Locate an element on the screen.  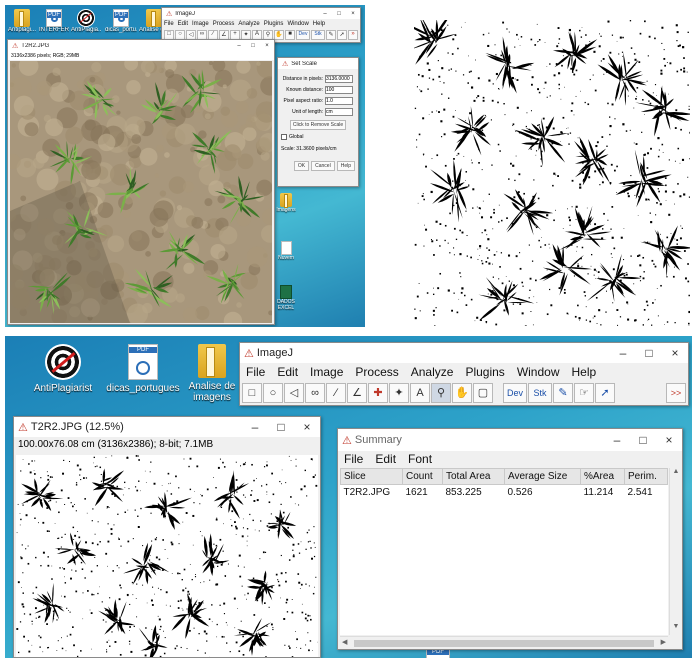
column-header-count: Count is located at coordinates (422, 476).